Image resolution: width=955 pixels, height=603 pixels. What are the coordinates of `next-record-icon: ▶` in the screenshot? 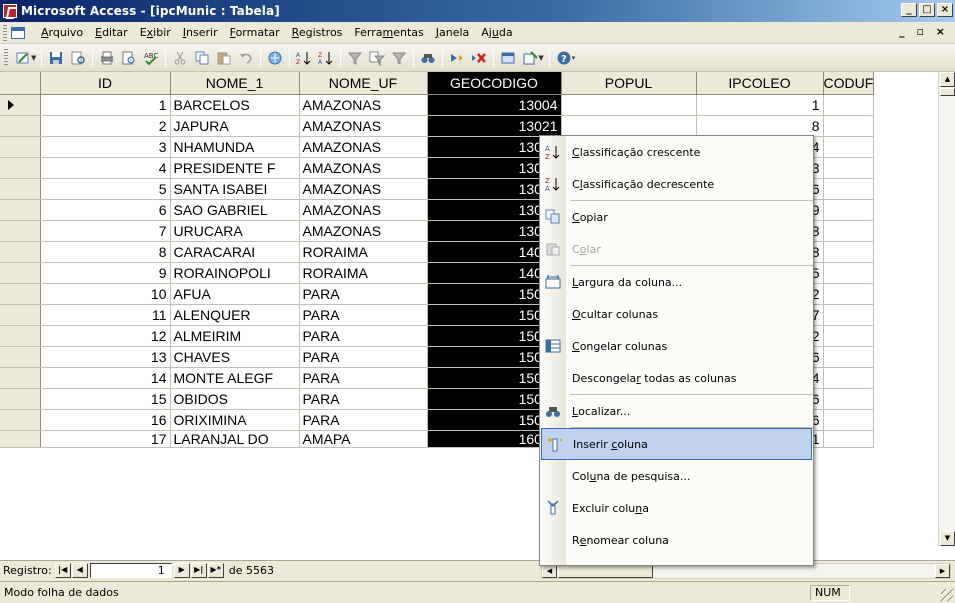 It's located at (181, 570).